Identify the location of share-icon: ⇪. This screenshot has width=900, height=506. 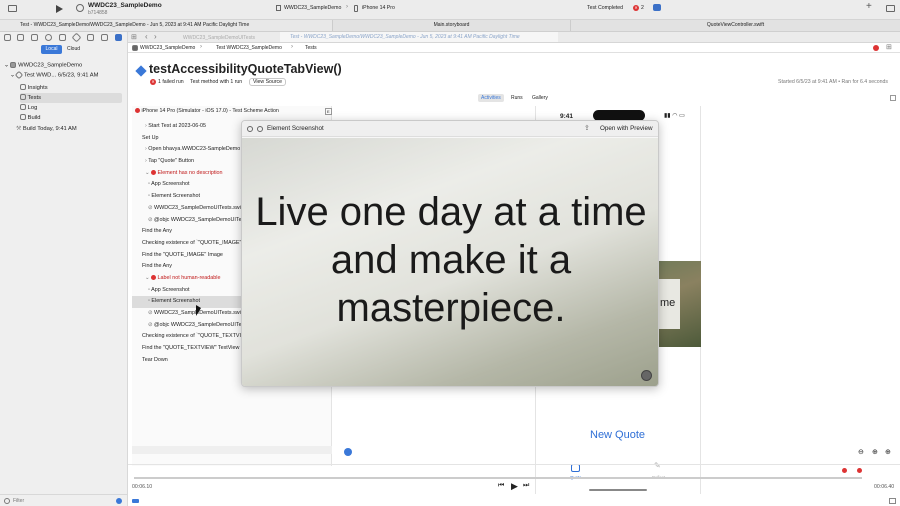
(587, 128).